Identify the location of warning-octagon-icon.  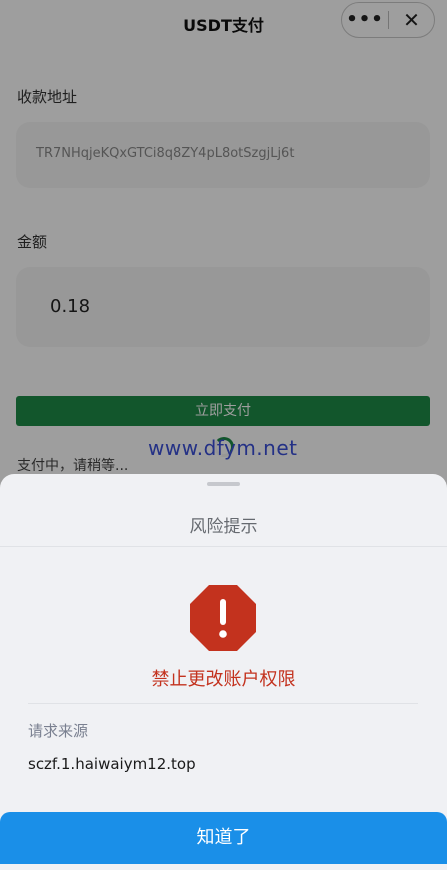
(223, 618).